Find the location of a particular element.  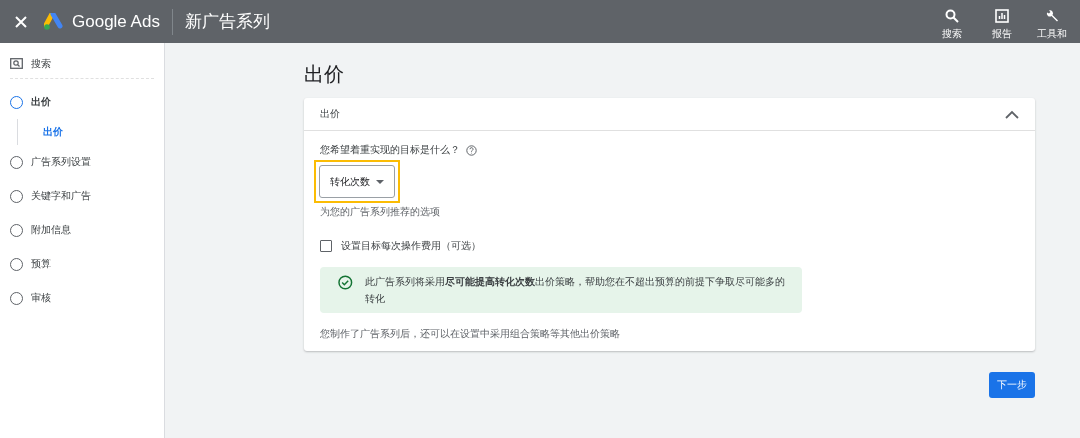

logo-icon is located at coordinates (55, 21).